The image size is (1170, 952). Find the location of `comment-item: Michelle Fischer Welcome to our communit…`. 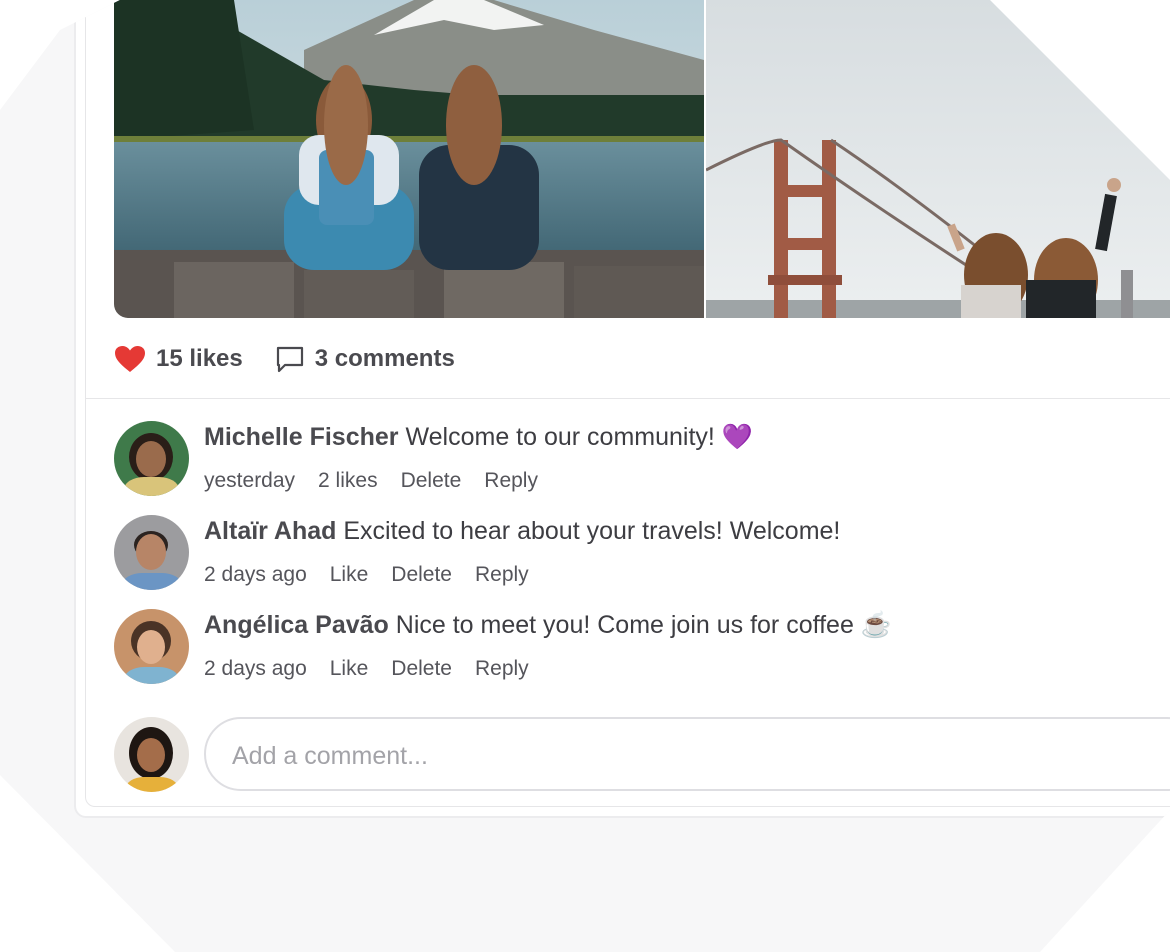

comment-item: Michelle Fischer Welcome to our communit… is located at coordinates (614, 461).